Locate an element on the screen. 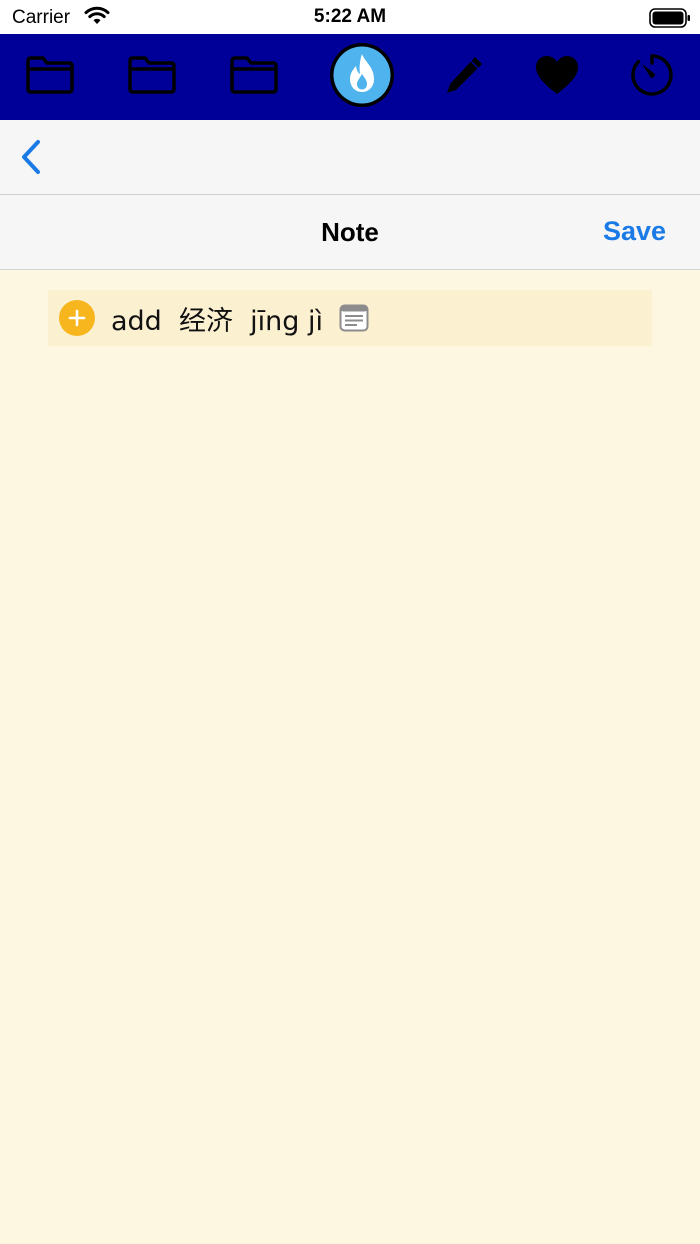 The width and height of the screenshot is (700, 1244). toolbar-heart is located at coordinates (557, 77).